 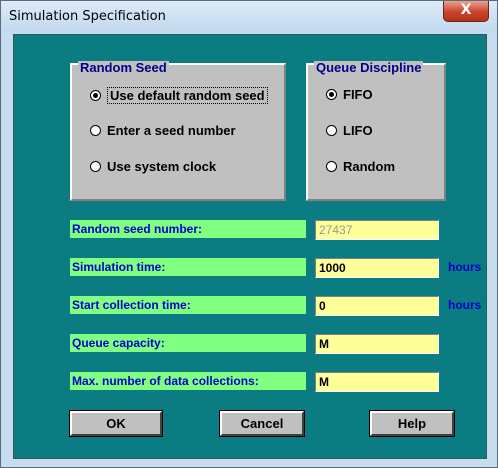 I want to click on max-data-collections-field: M, so click(x=377, y=382).